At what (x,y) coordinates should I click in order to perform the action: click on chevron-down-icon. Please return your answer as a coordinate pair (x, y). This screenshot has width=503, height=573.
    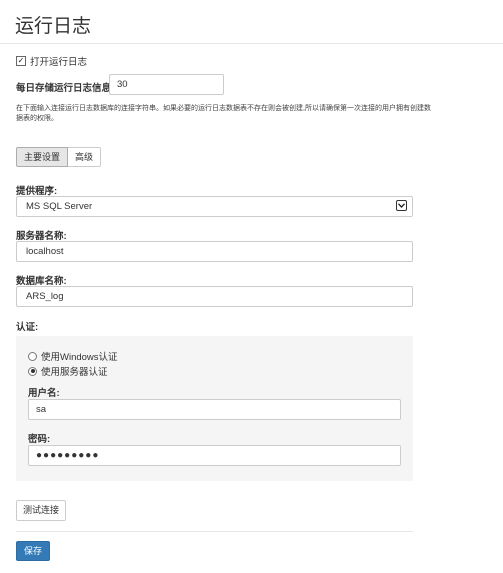
    Looking at the image, I should click on (401, 205).